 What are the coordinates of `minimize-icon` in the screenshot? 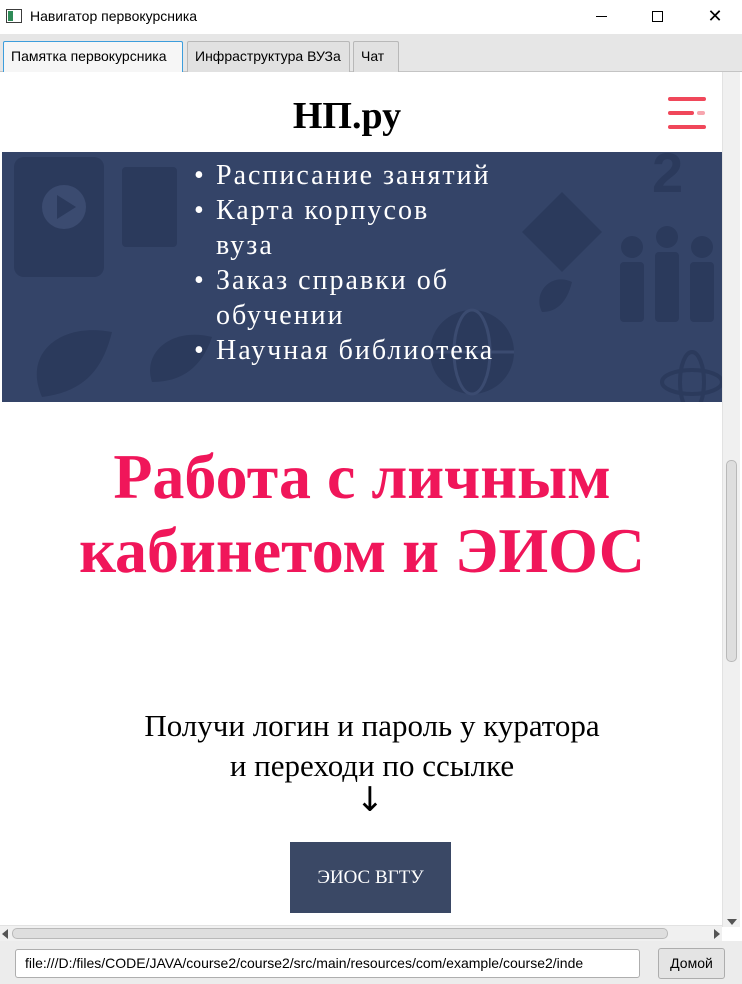 It's located at (601, 16).